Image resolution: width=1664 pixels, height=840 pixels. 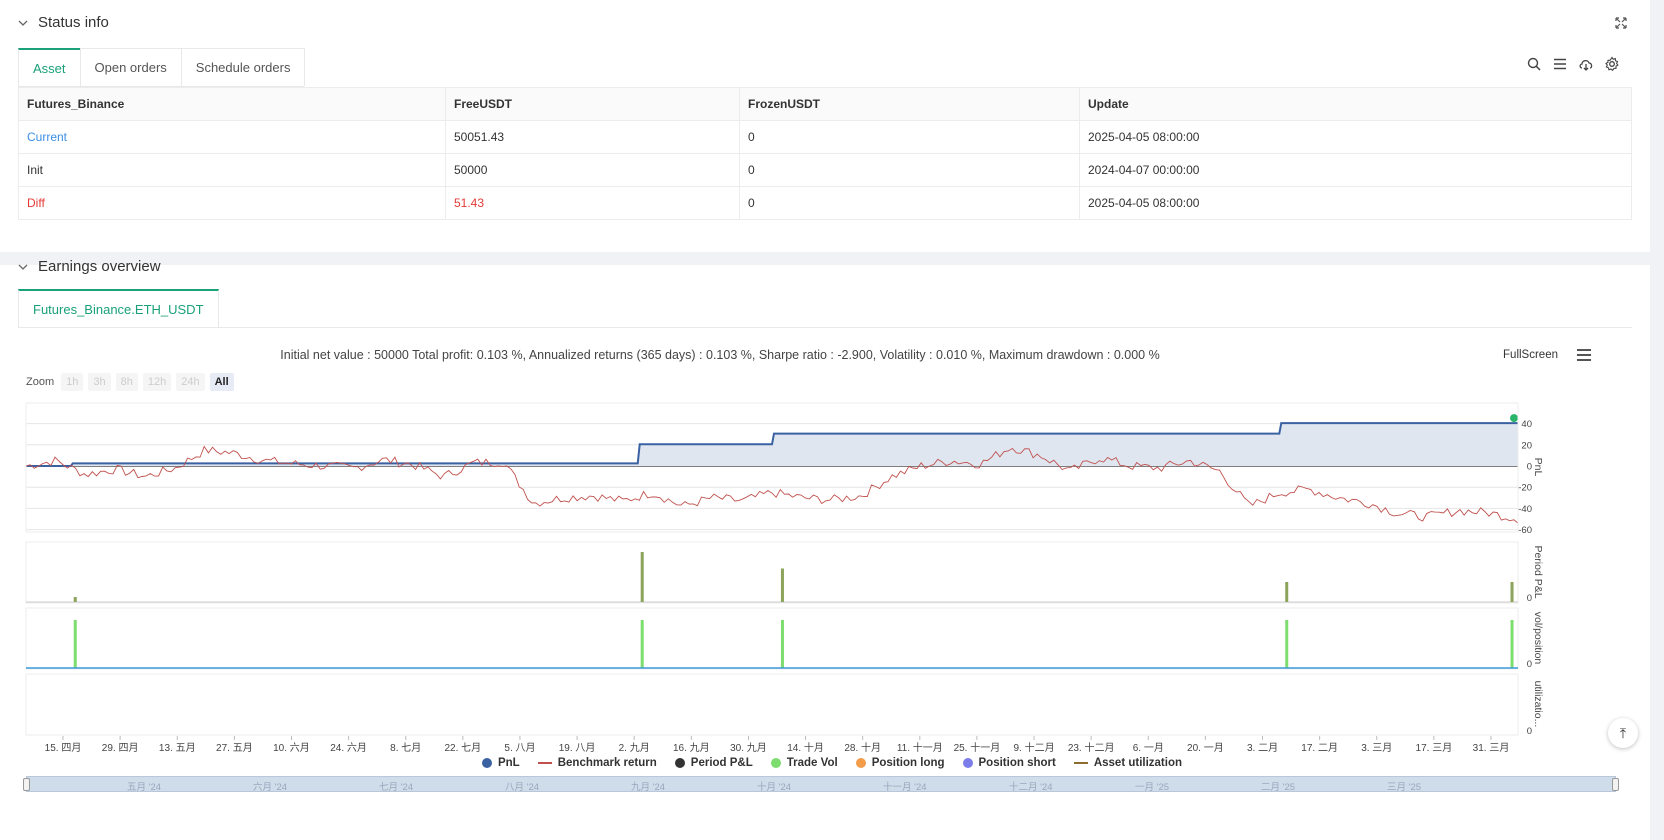 What do you see at coordinates (805, 747) in the screenshot?
I see `x-tick-label: 14. 十月` at bounding box center [805, 747].